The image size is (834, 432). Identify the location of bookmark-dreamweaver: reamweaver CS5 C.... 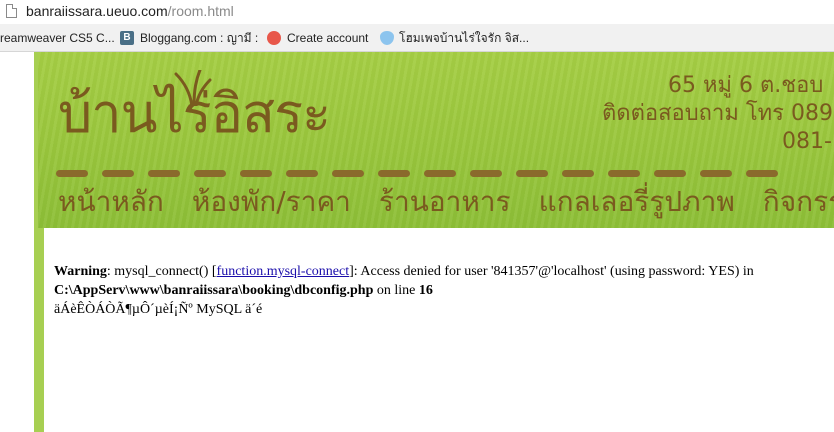
(57, 38).